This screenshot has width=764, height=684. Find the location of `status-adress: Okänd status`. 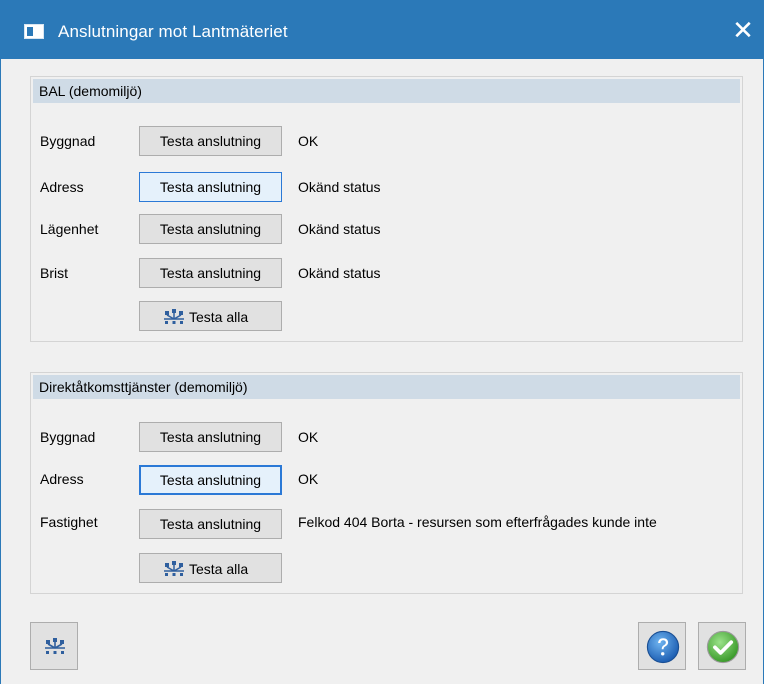

status-adress: Okänd status is located at coordinates (339, 187).